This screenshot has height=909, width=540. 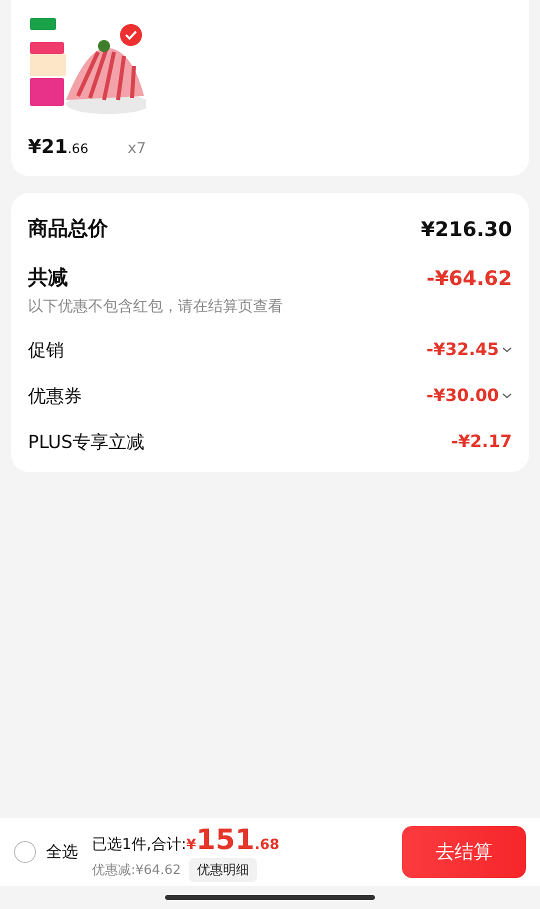 What do you see at coordinates (462, 350) in the screenshot?
I see `summary-value: -¥32.45` at bounding box center [462, 350].